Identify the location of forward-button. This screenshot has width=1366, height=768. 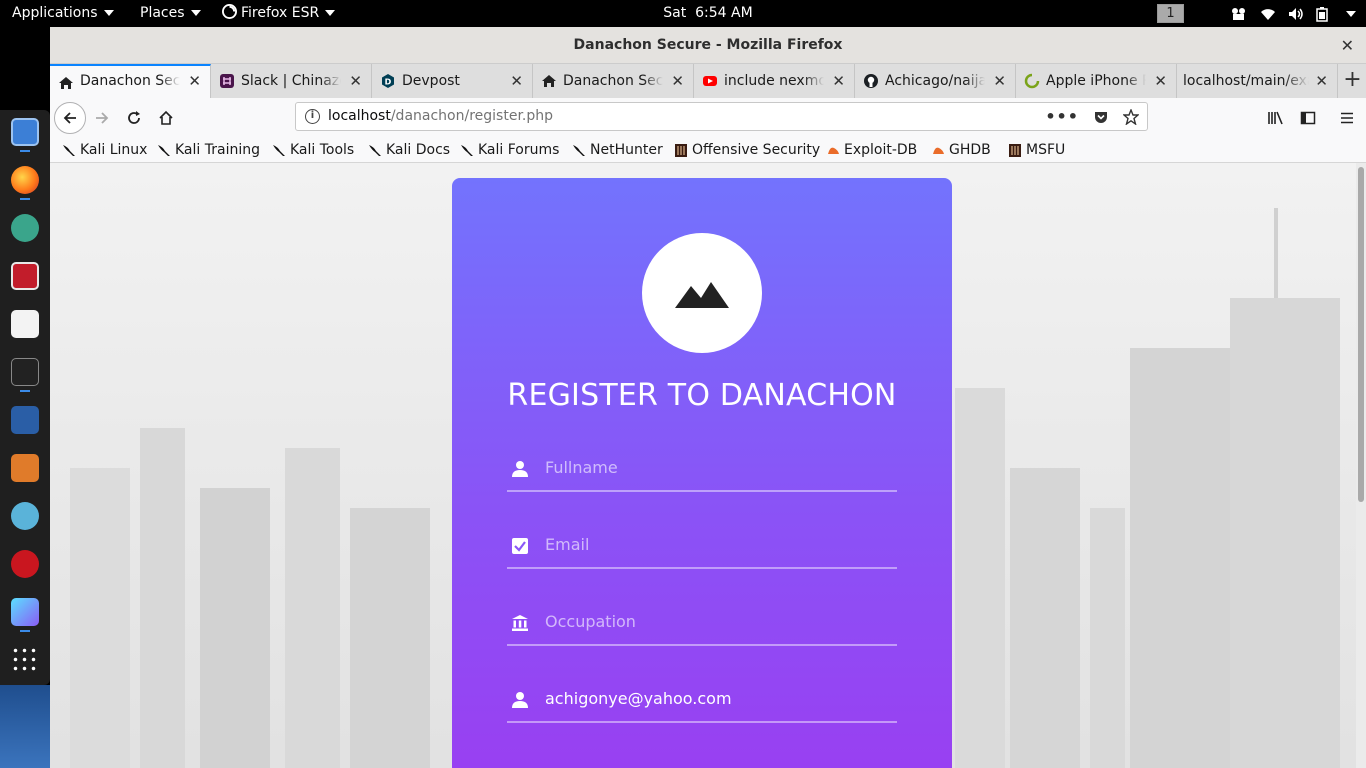
(102, 118).